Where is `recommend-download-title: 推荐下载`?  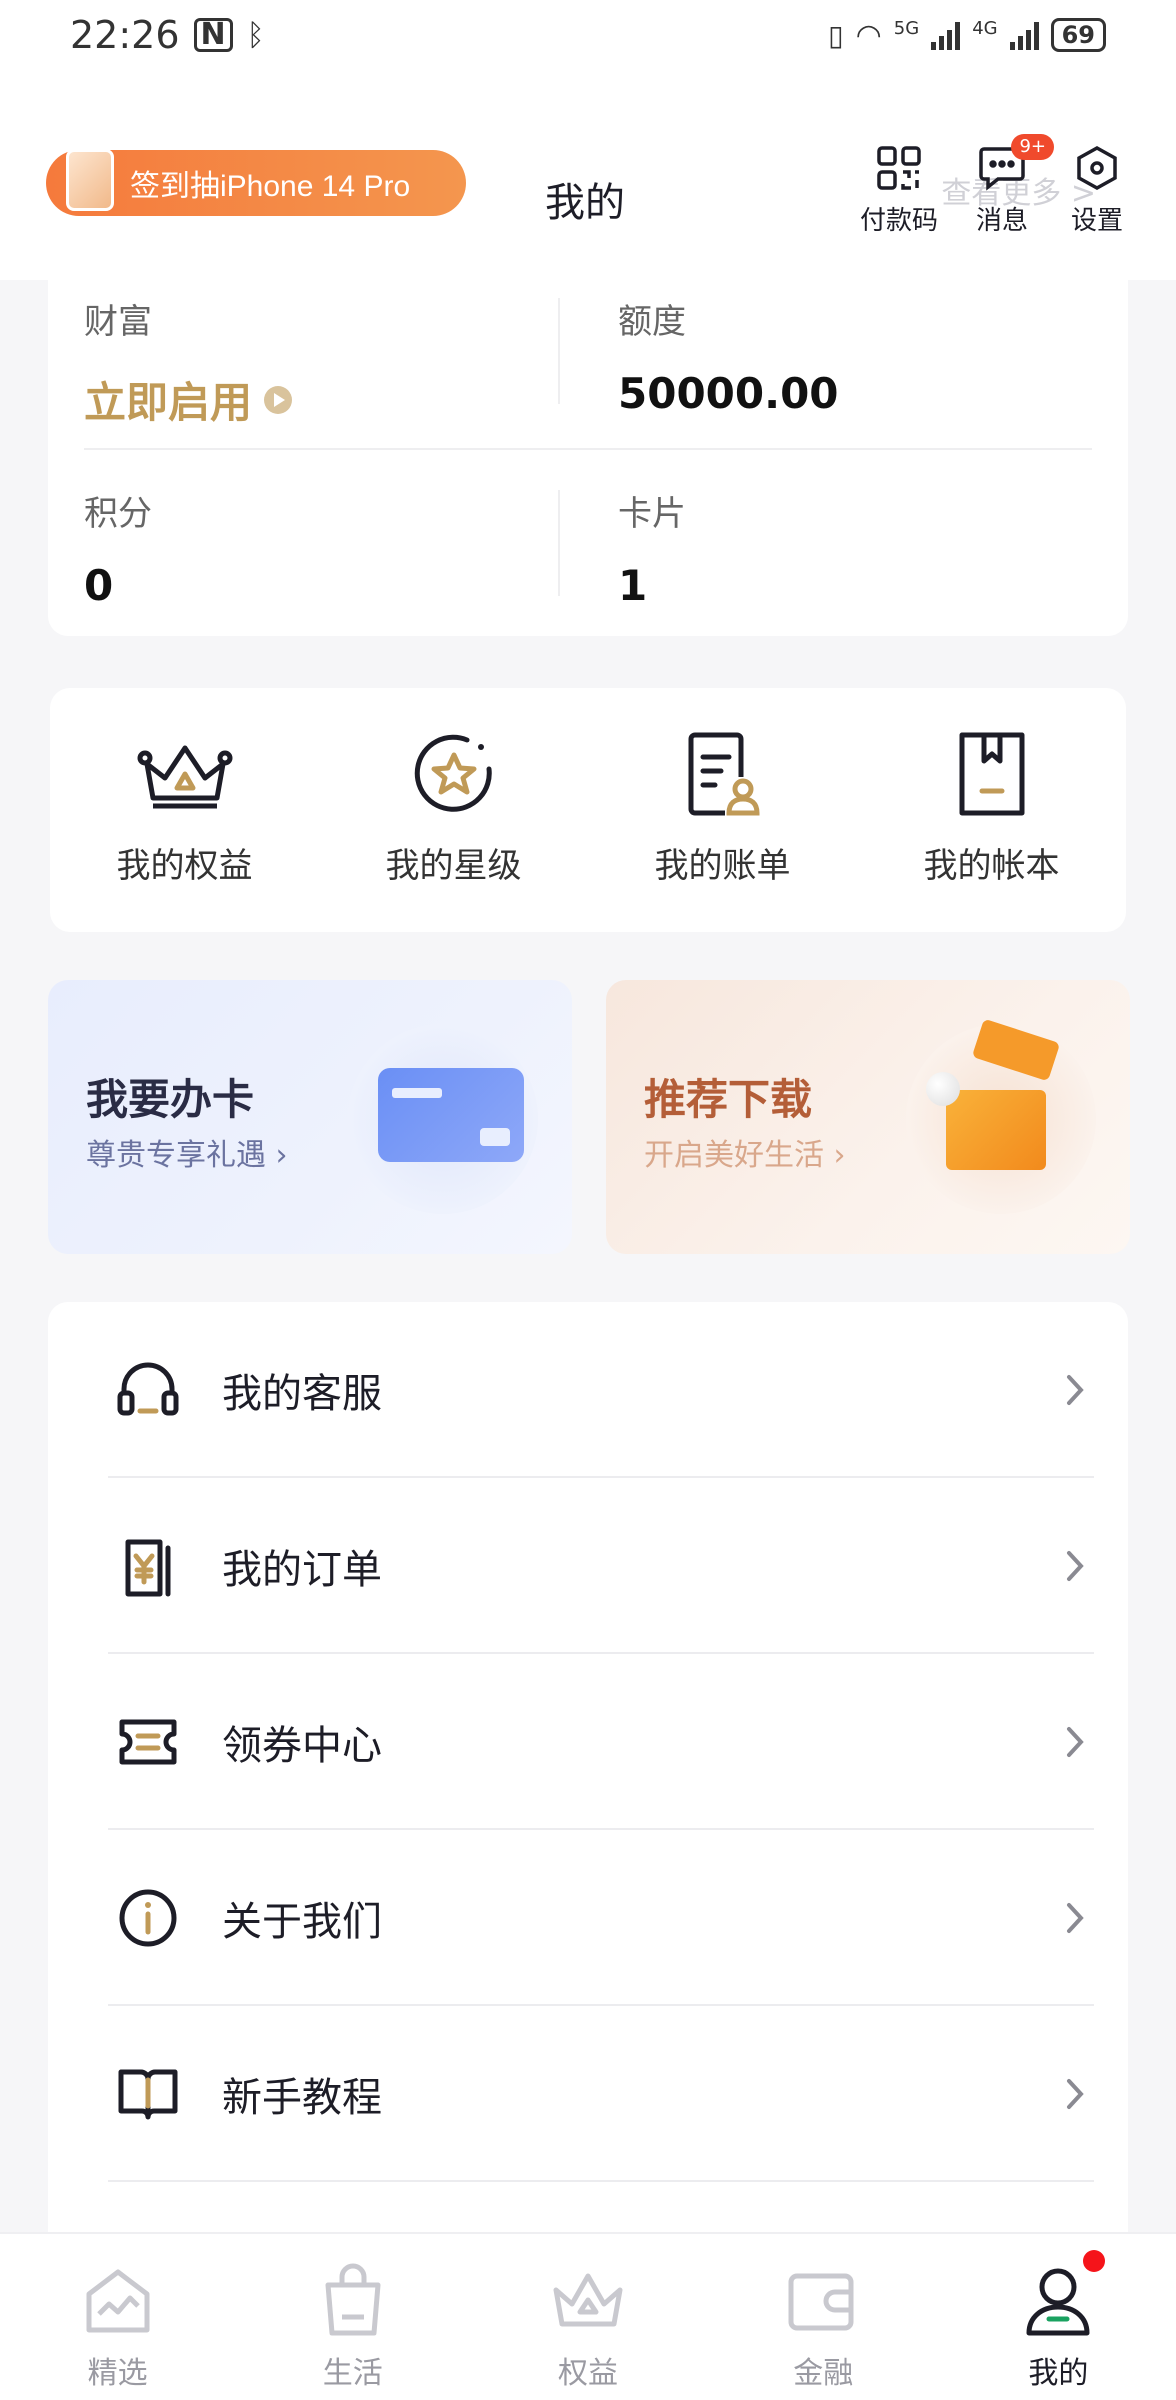
recommend-download-title: 推荐下载 is located at coordinates (728, 1099).